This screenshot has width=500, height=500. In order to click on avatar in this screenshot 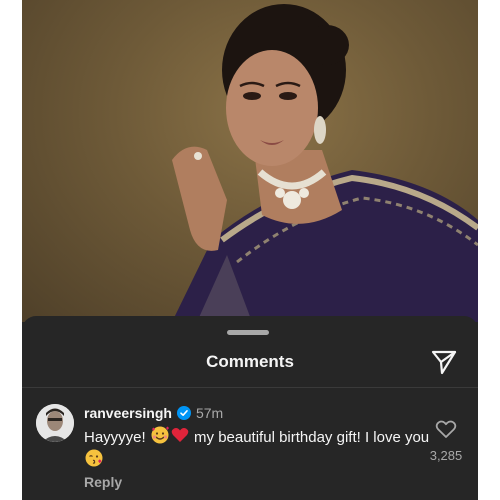, I will do `click(55, 423)`.